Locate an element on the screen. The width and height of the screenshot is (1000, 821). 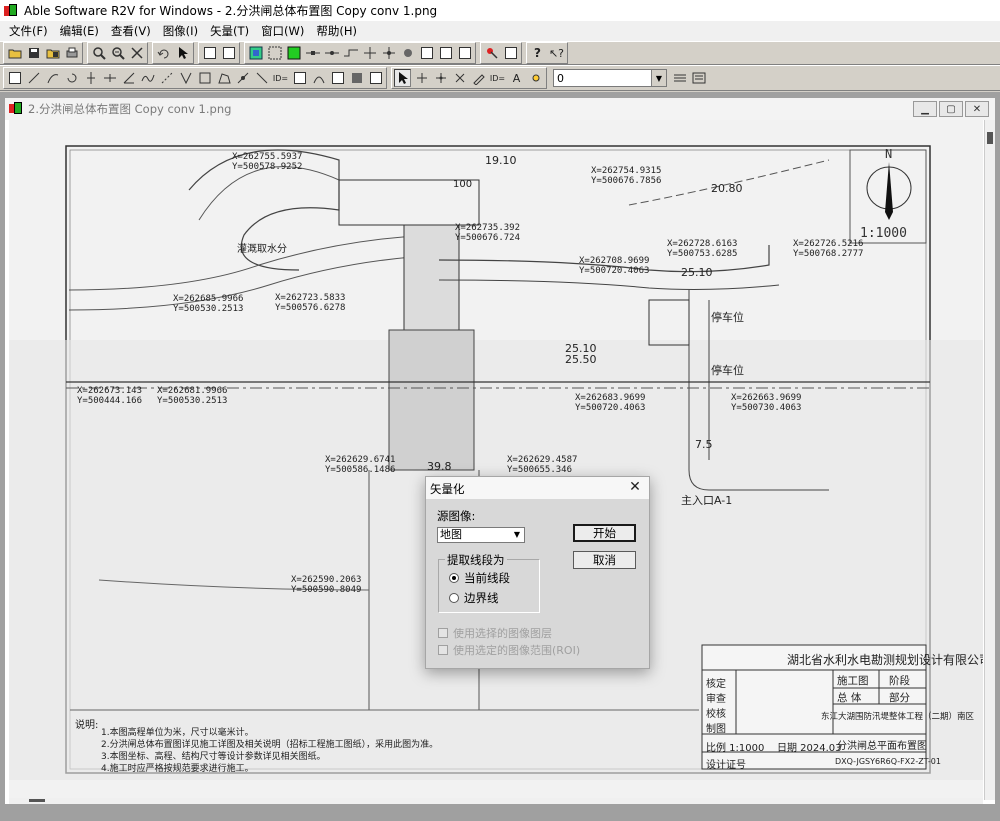
node-move-icon is located at coordinates (388, 53).